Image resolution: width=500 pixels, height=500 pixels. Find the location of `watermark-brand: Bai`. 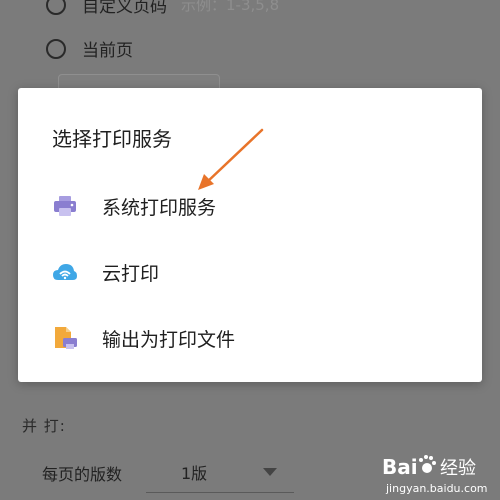

watermark-brand: Bai is located at coordinates (400, 467).